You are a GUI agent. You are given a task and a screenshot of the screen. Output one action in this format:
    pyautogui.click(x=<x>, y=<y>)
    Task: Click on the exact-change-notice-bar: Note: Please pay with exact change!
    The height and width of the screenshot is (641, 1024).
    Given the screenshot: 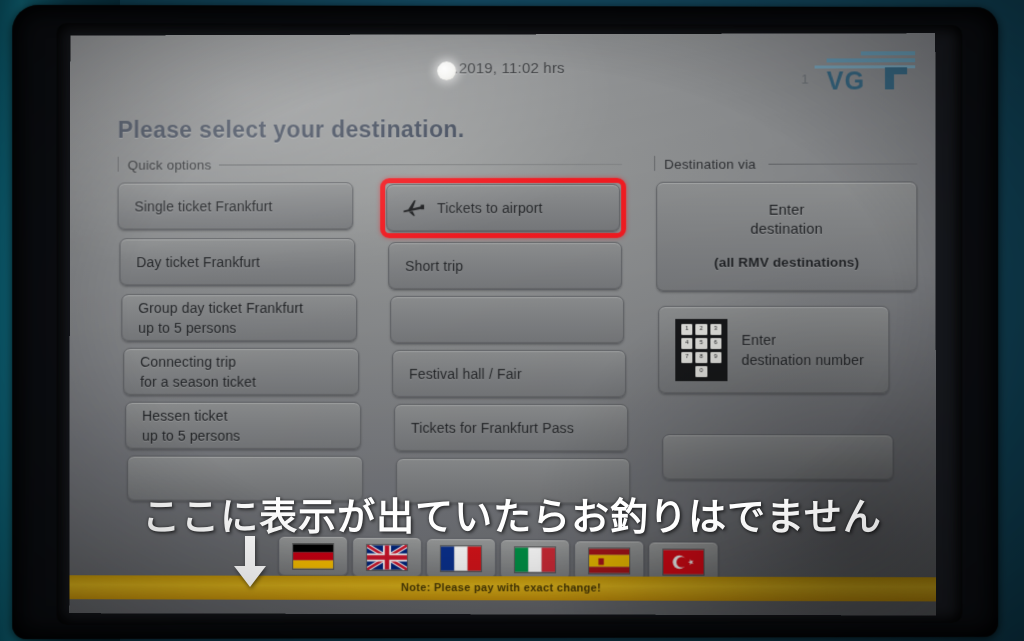 What is the action you would take?
    pyautogui.click(x=503, y=588)
    